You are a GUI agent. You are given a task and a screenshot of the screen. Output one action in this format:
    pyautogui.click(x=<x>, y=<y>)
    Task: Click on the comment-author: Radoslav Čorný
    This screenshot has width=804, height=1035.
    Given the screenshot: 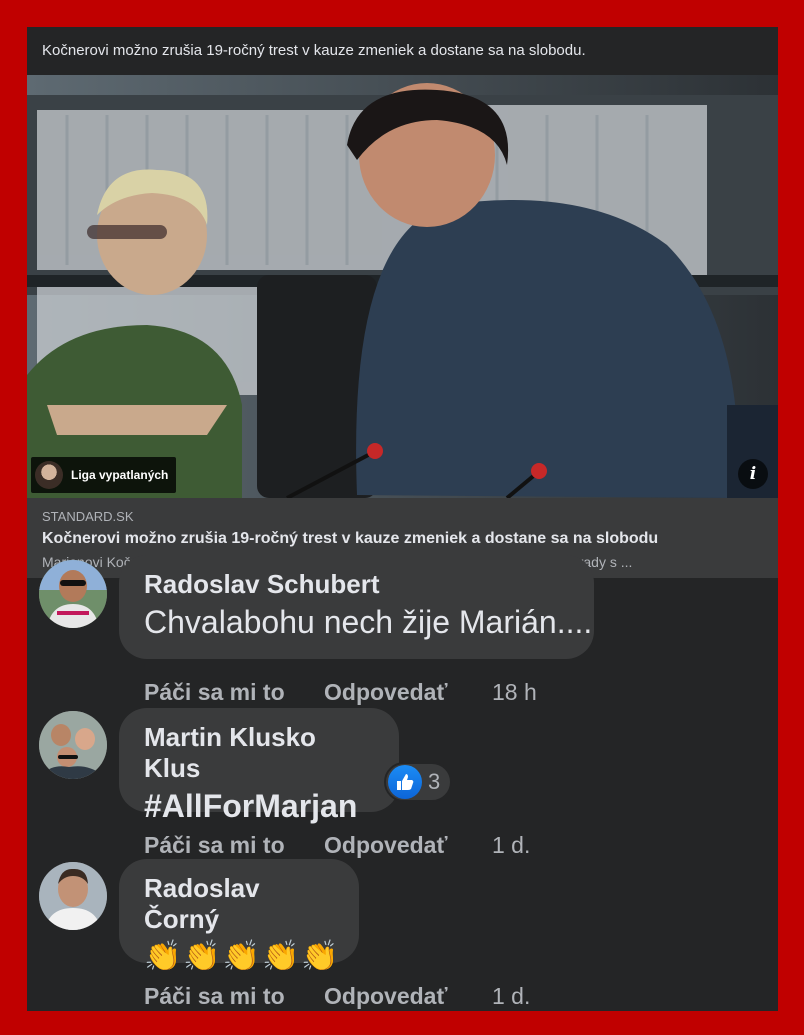 What is the action you would take?
    pyautogui.click(x=239, y=904)
    